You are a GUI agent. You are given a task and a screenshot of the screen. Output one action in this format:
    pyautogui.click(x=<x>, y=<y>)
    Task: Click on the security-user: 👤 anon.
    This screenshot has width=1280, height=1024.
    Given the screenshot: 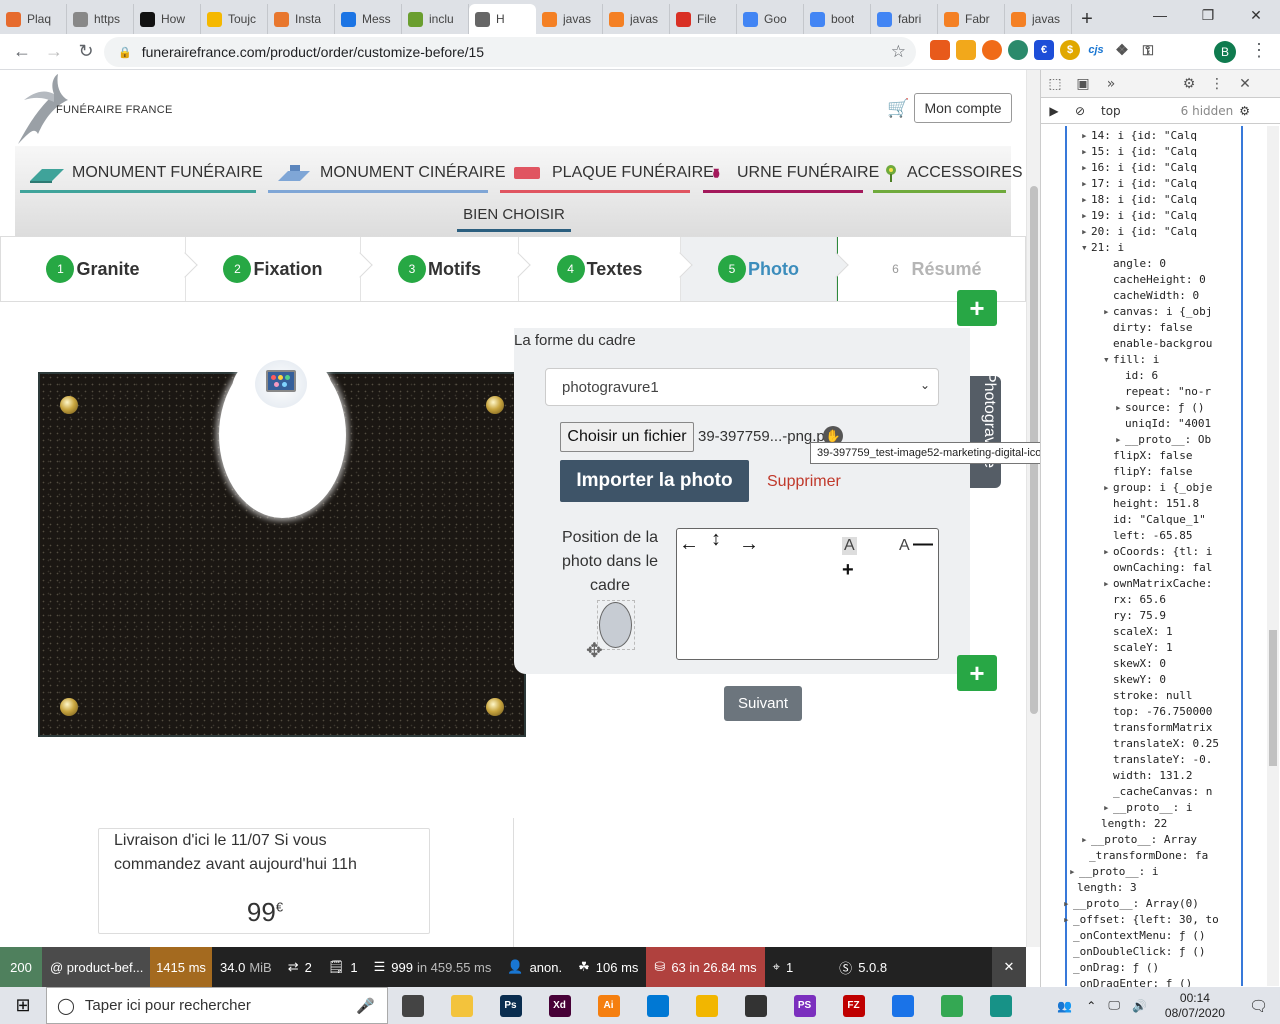 What is the action you would take?
    pyautogui.click(x=534, y=967)
    